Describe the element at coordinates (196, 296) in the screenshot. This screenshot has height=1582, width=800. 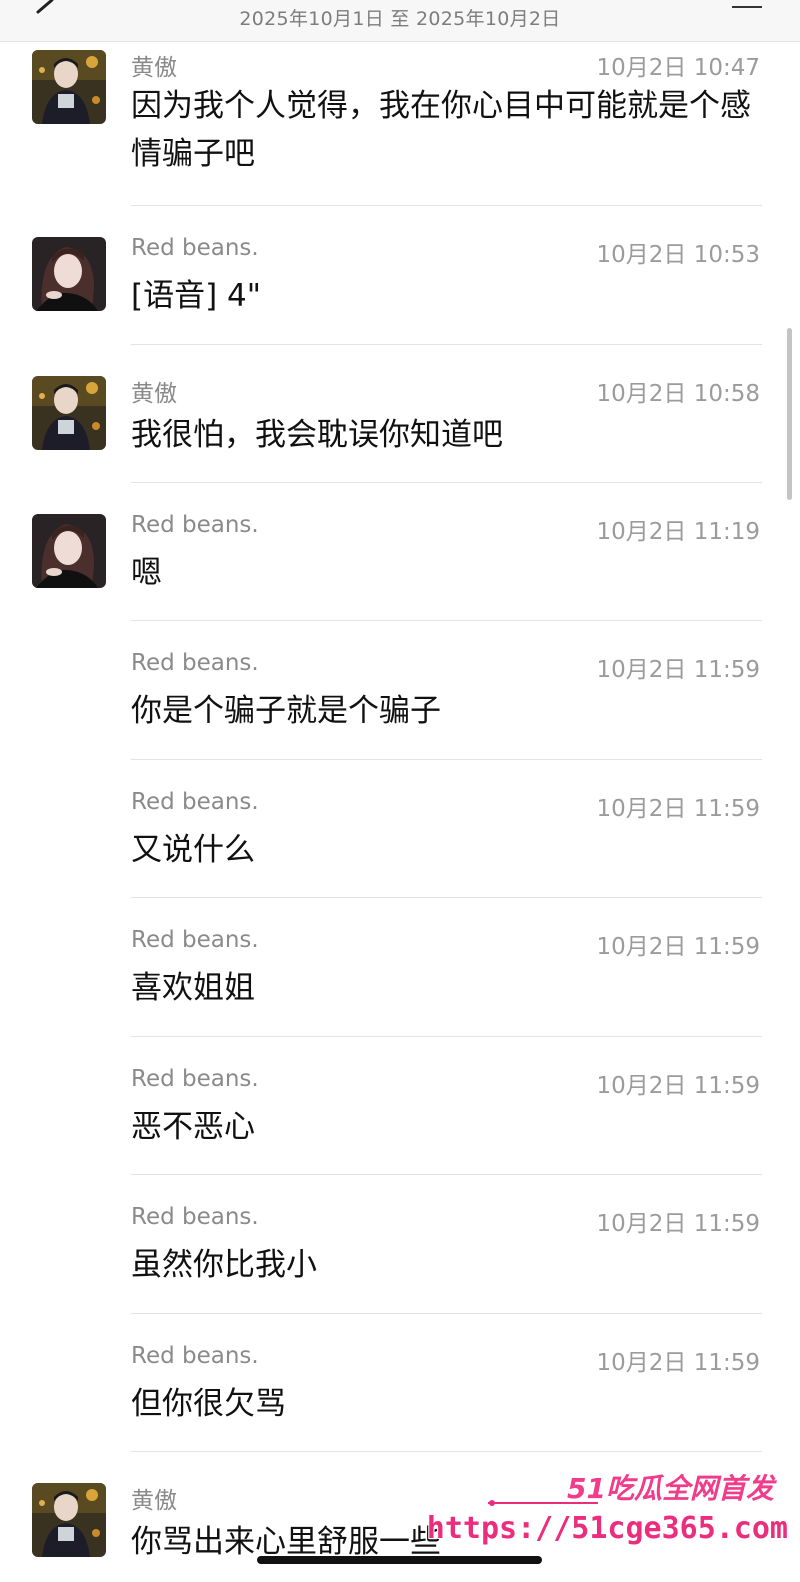
I see `message-text: [语音] 4"` at that location.